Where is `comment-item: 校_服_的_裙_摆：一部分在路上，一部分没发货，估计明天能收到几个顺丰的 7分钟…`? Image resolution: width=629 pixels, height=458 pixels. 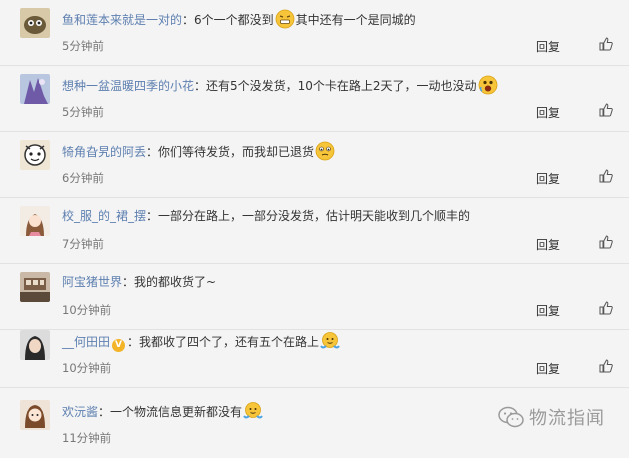
comment-item: 校_服_的_裙_摆：一部分在路上，一部分没发货，估计明天能收到几个顺丰的 7分钟… is located at coordinates (314, 231).